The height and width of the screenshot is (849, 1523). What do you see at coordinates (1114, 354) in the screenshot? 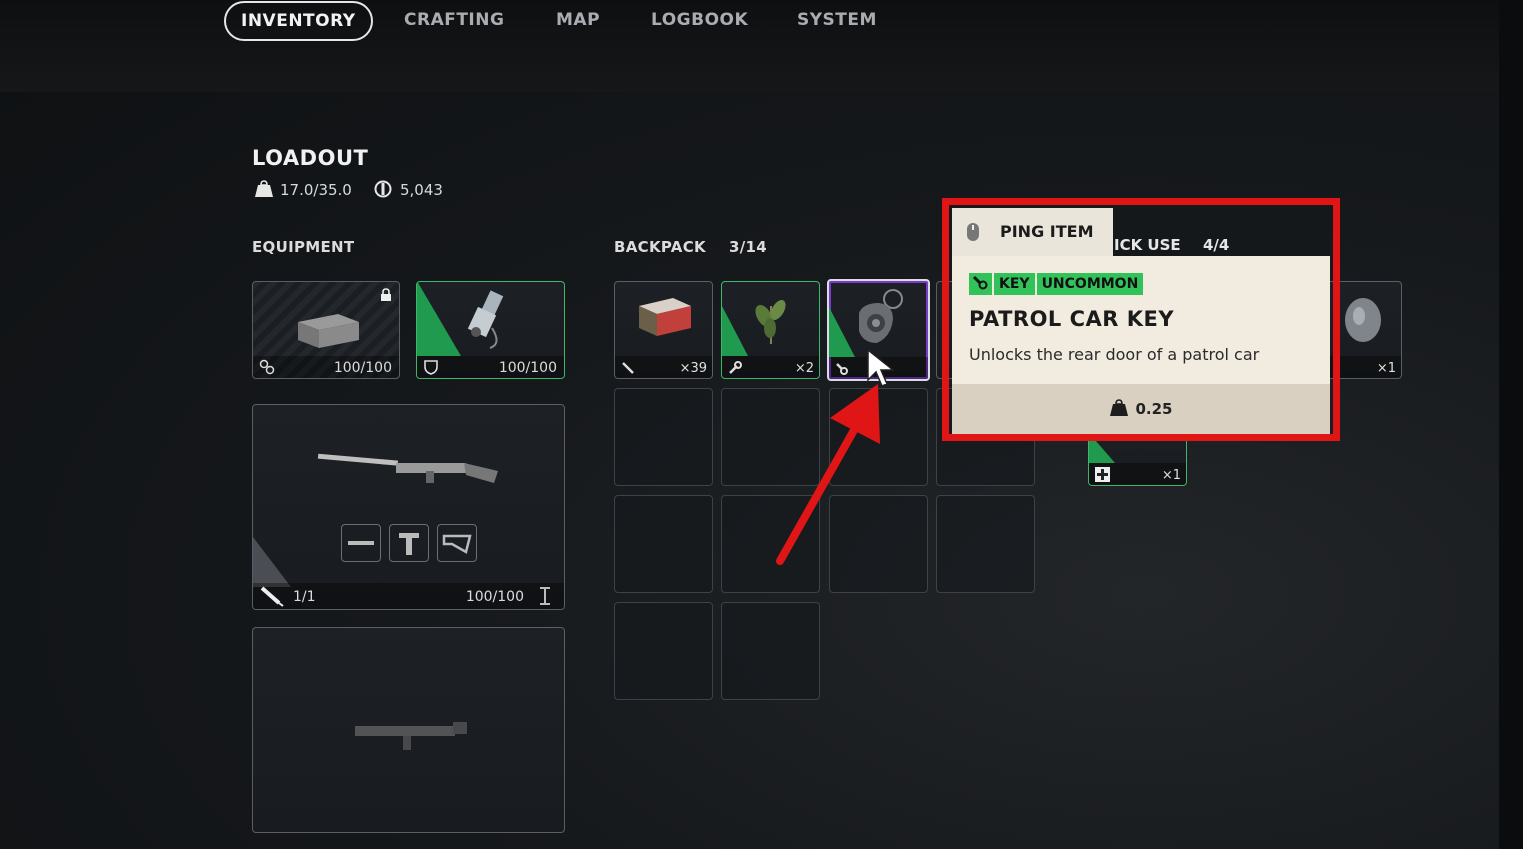
I see `item-description: Unlocks the rear door of a patrol car` at bounding box center [1114, 354].